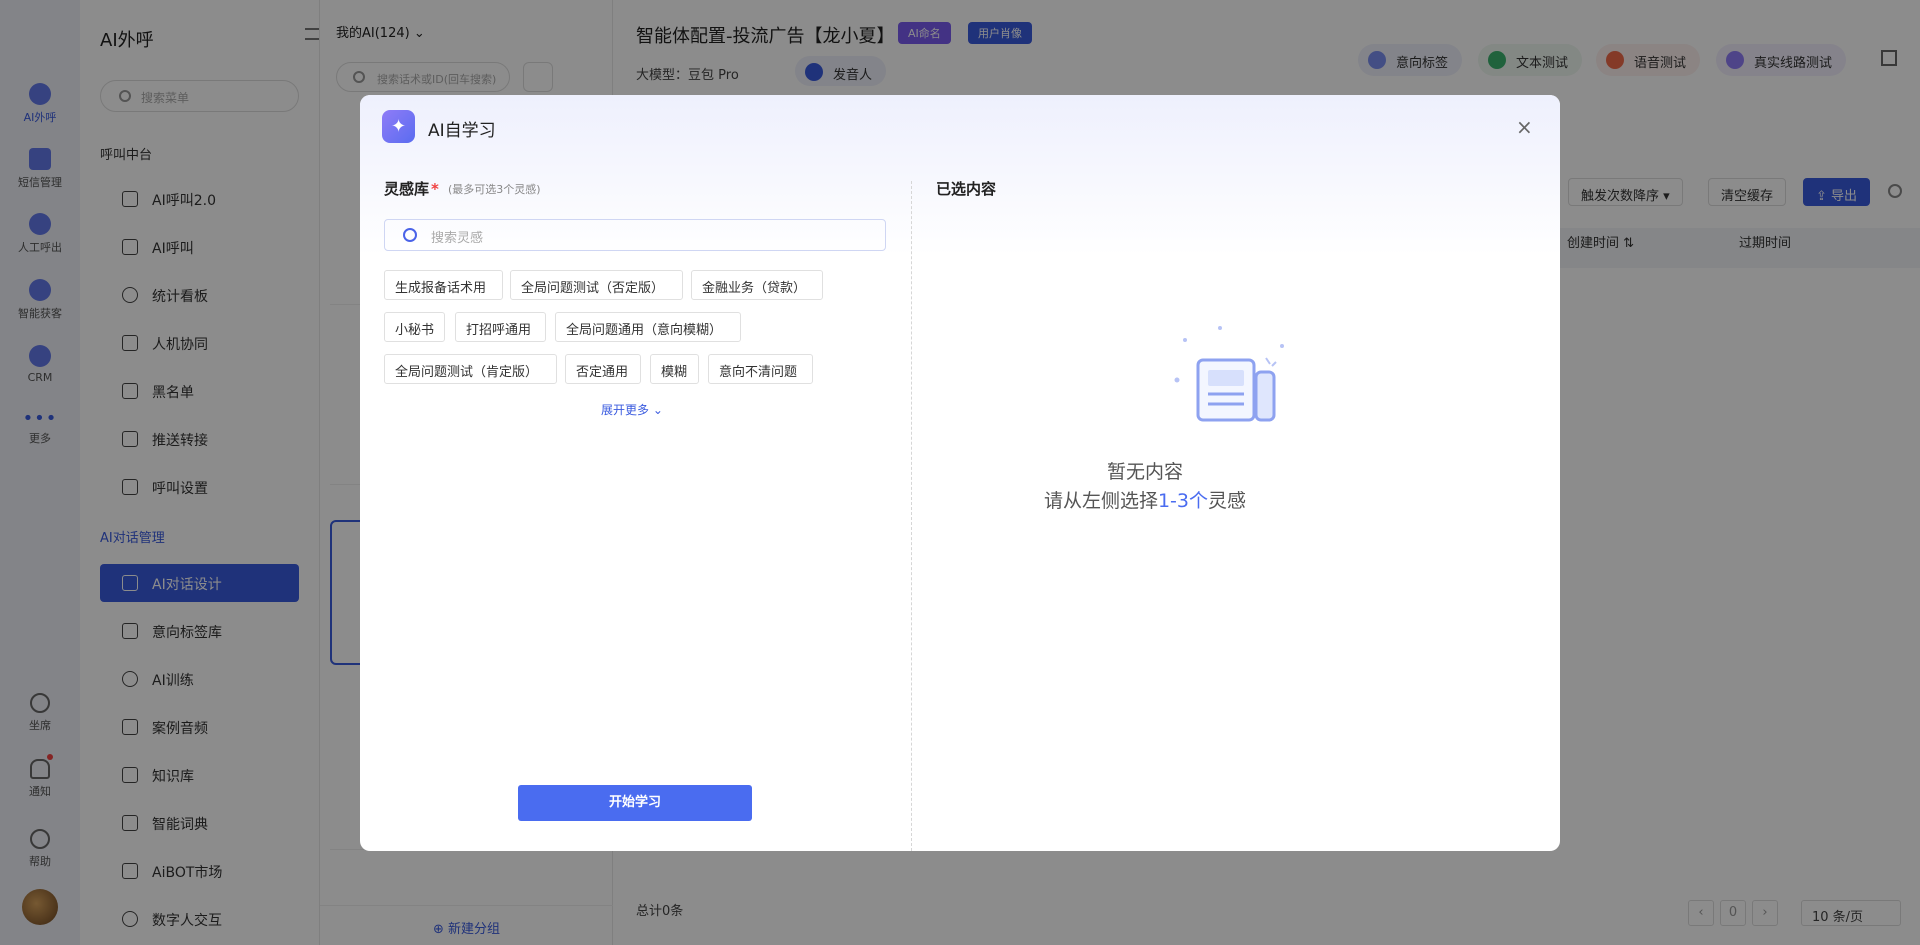  Describe the element at coordinates (632, 409) in the screenshot. I see `expand-more-link: 展开更多 ⌄` at that location.